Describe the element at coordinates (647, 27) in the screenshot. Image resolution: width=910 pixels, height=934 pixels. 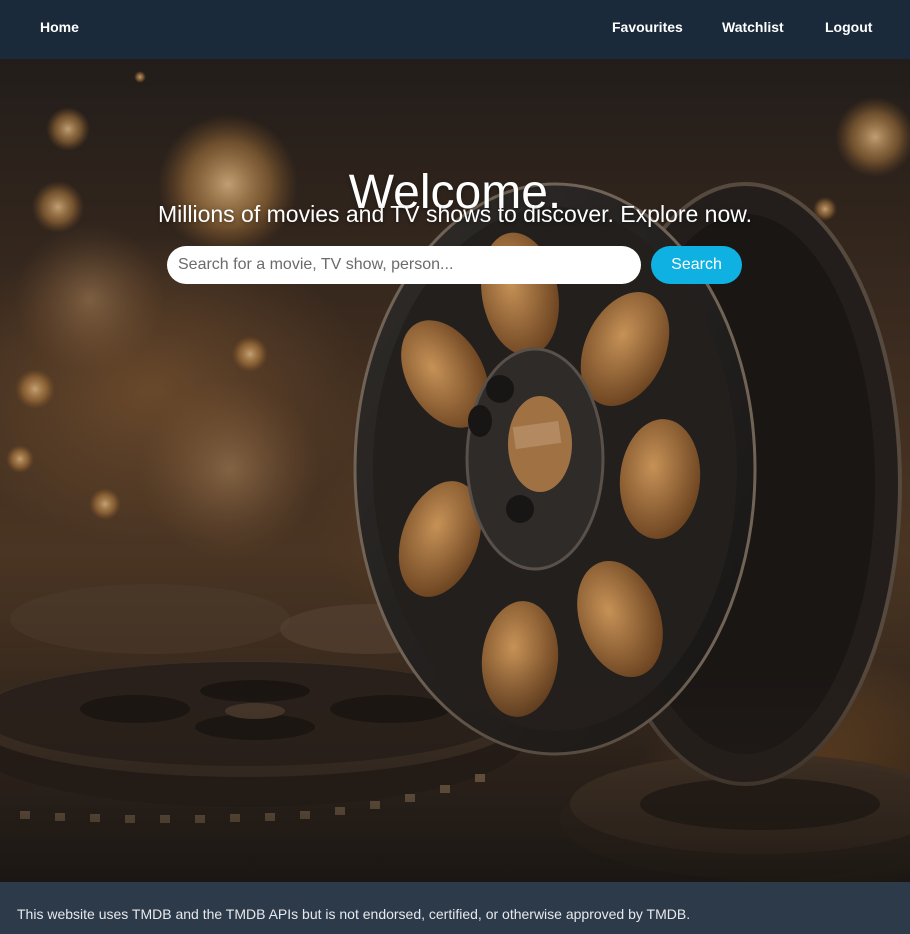
I see `nav-favourites-link: Favourites` at that location.